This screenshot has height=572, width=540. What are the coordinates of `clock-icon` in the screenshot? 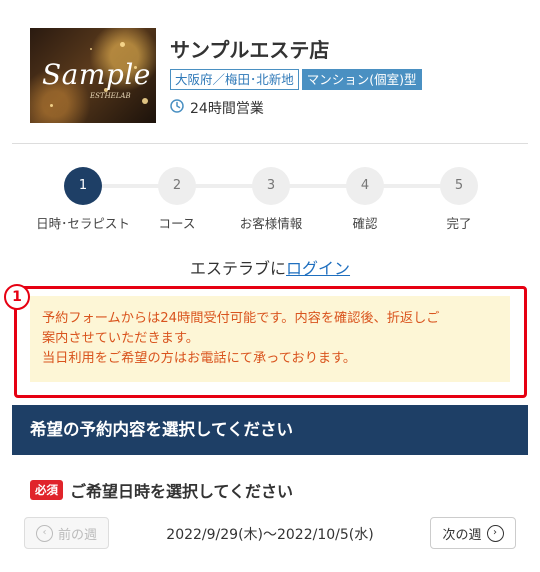 It's located at (177, 108).